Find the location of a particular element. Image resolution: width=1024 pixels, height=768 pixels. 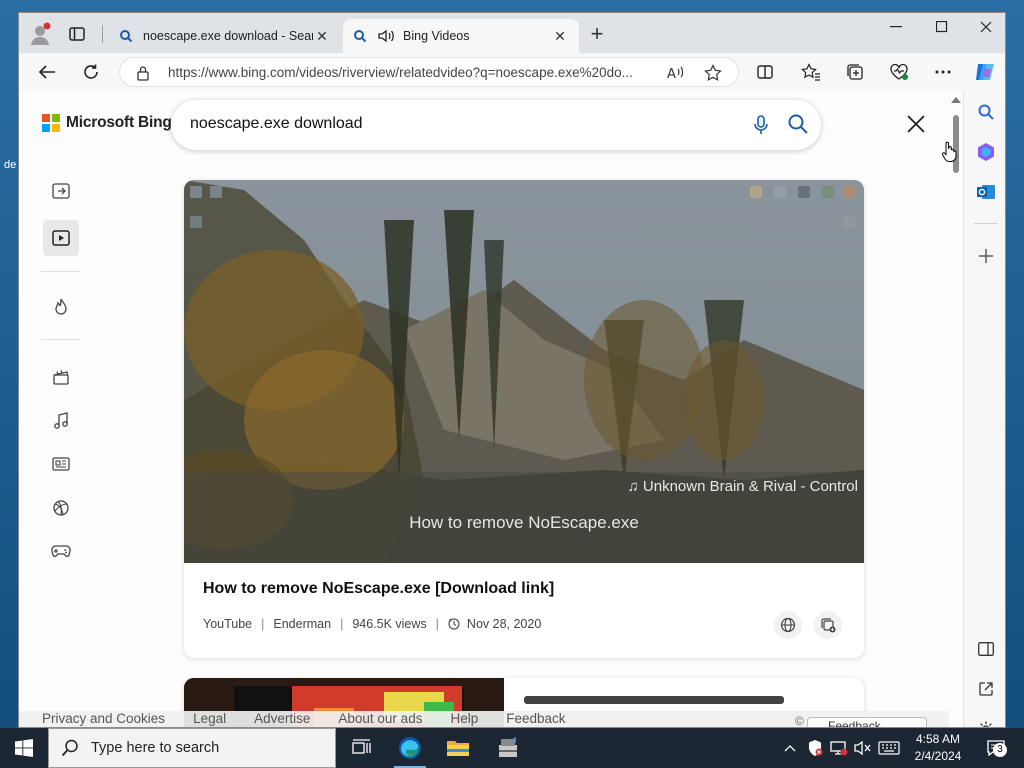

sidebar-open-external-icon is located at coordinates (986, 689).